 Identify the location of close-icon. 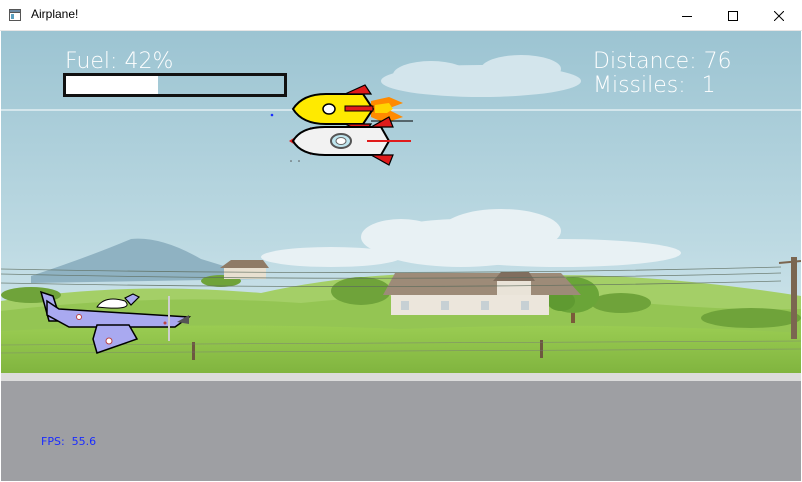
(779, 15).